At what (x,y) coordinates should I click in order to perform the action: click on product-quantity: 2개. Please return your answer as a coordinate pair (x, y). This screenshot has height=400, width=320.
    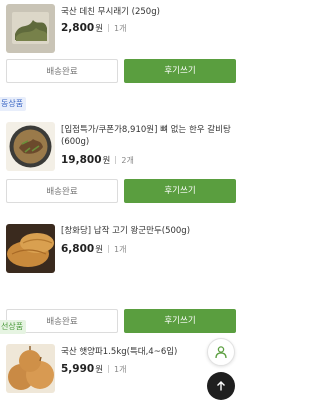
    Looking at the image, I should click on (127, 160).